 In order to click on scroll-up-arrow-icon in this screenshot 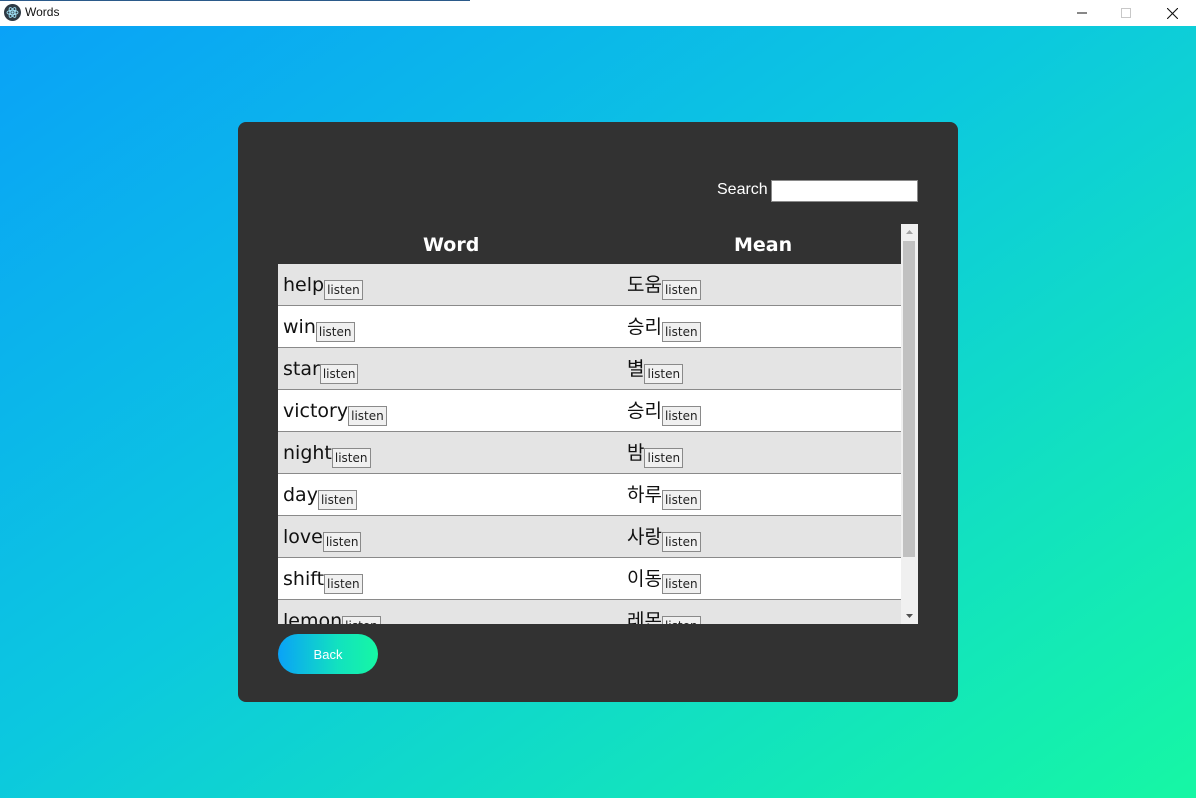, I will do `click(909, 232)`.